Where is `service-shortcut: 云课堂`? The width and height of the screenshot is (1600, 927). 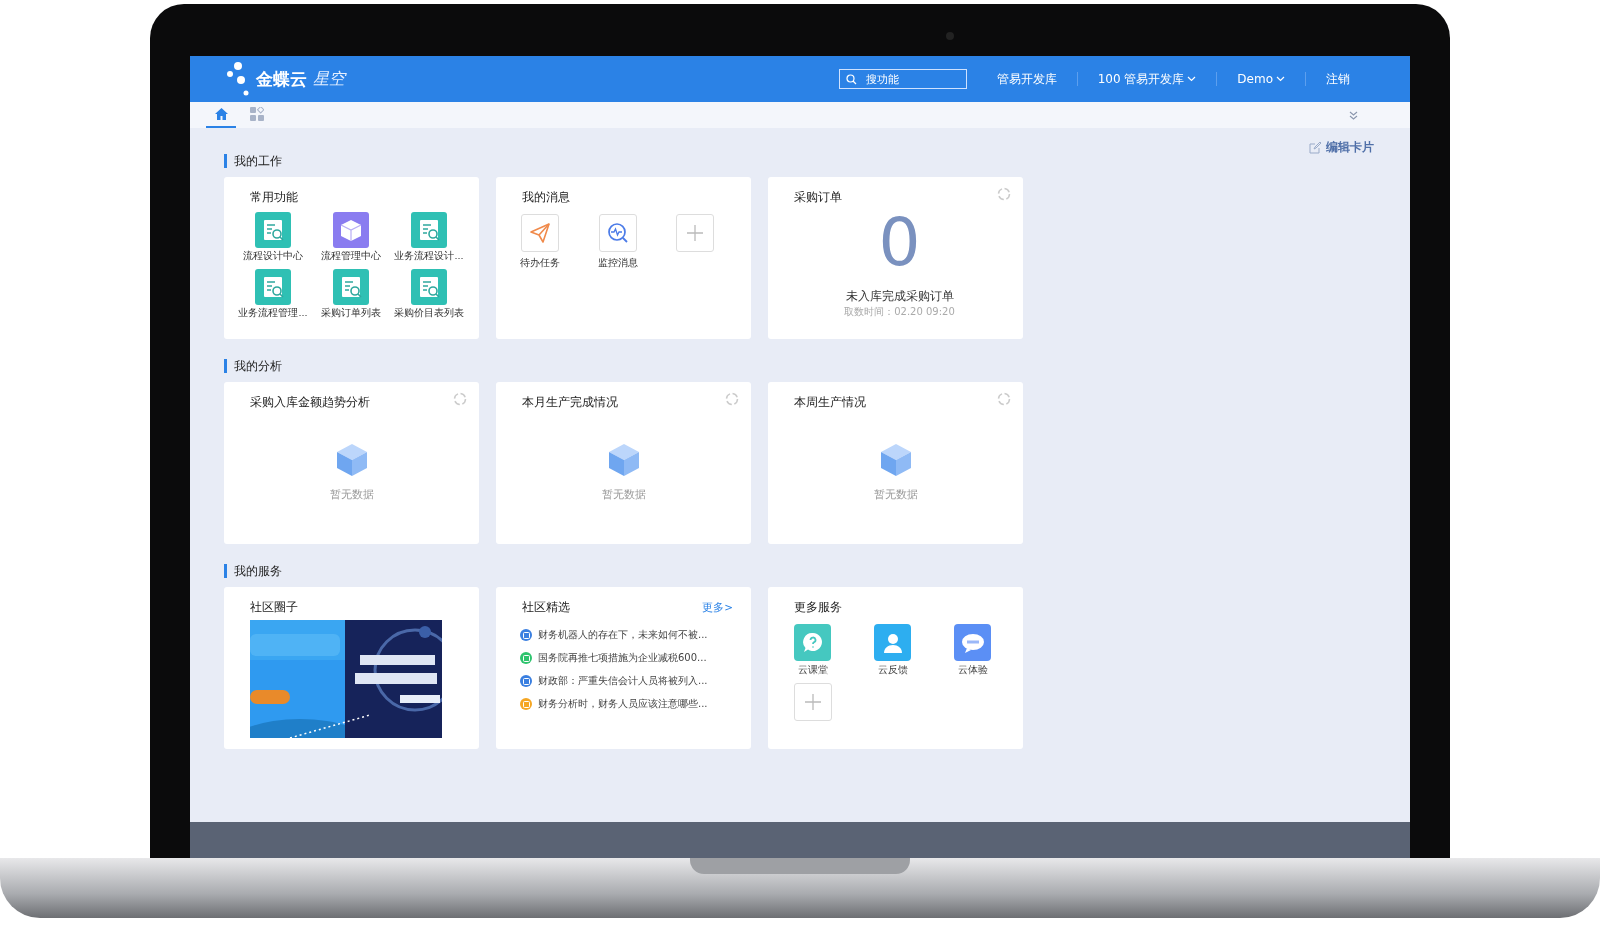 service-shortcut: 云课堂 is located at coordinates (834, 650).